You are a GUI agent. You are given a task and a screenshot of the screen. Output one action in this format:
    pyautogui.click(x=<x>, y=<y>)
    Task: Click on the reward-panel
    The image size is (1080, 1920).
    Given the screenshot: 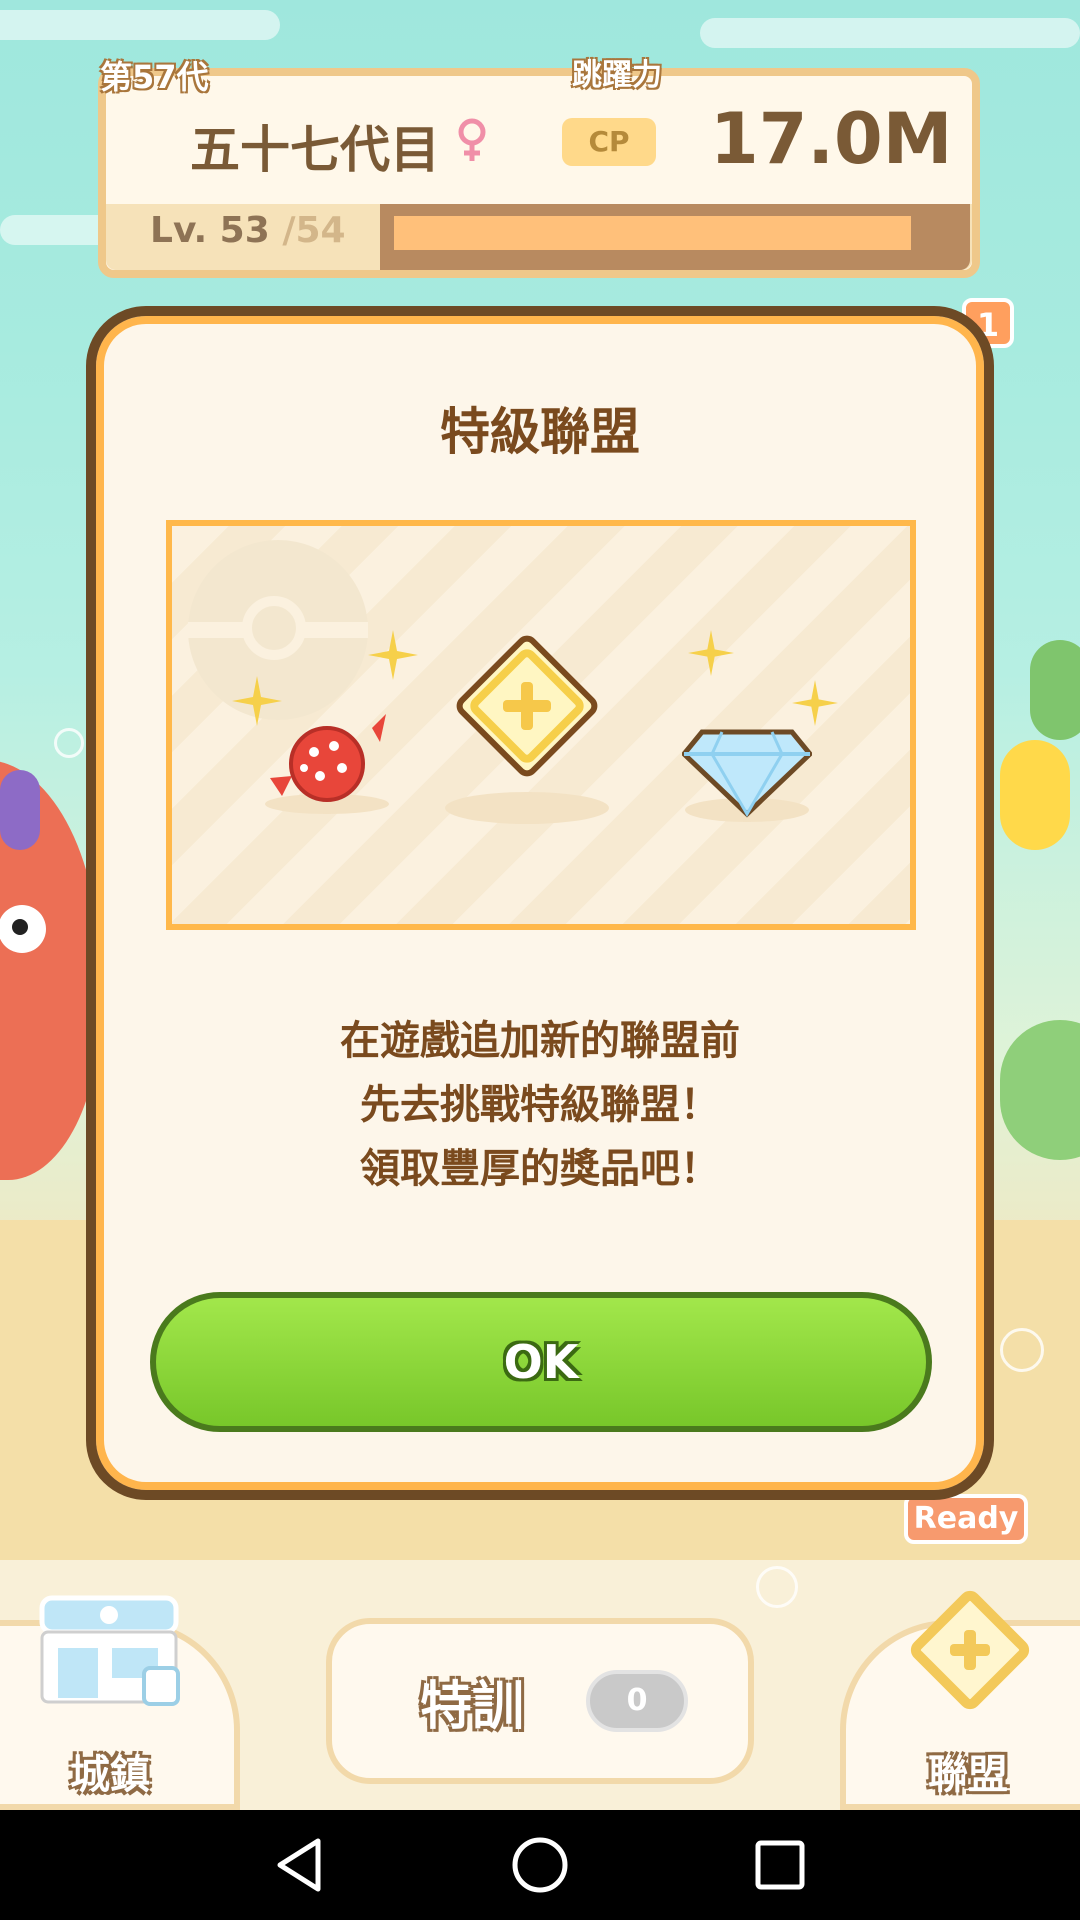 What is the action you would take?
    pyautogui.click(x=541, y=725)
    